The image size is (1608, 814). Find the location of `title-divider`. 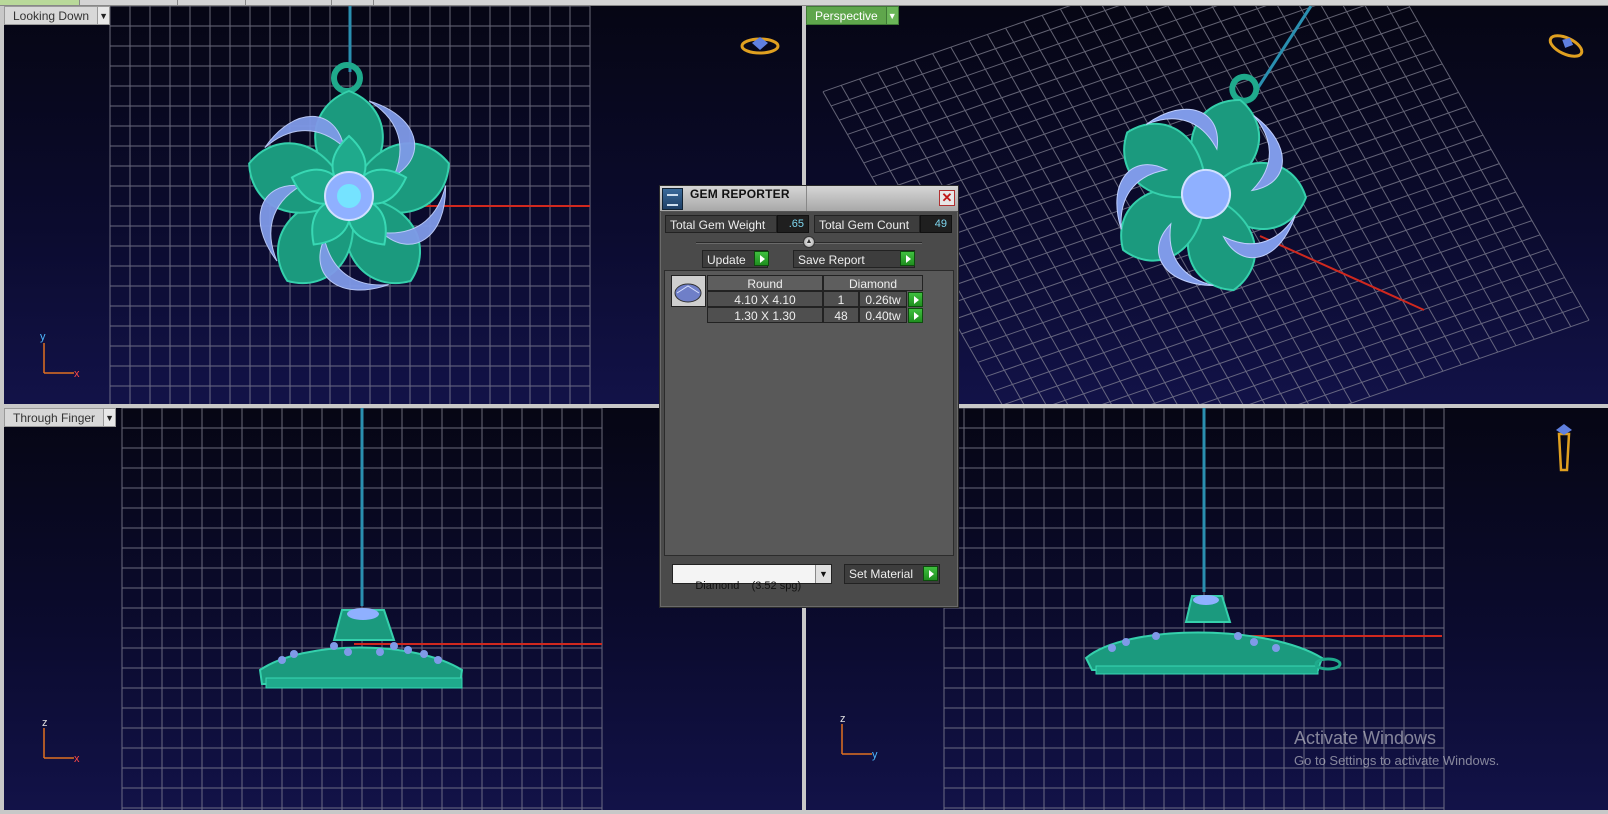

title-divider is located at coordinates (806, 198).